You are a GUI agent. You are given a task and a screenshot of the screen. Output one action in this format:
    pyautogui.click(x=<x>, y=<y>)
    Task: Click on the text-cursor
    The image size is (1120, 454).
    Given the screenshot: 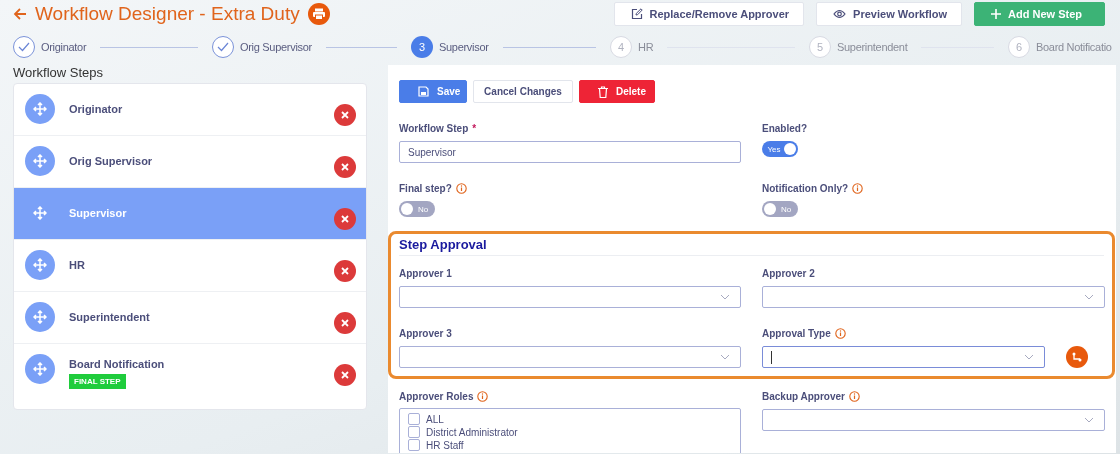 What is the action you would take?
    pyautogui.click(x=771, y=357)
    